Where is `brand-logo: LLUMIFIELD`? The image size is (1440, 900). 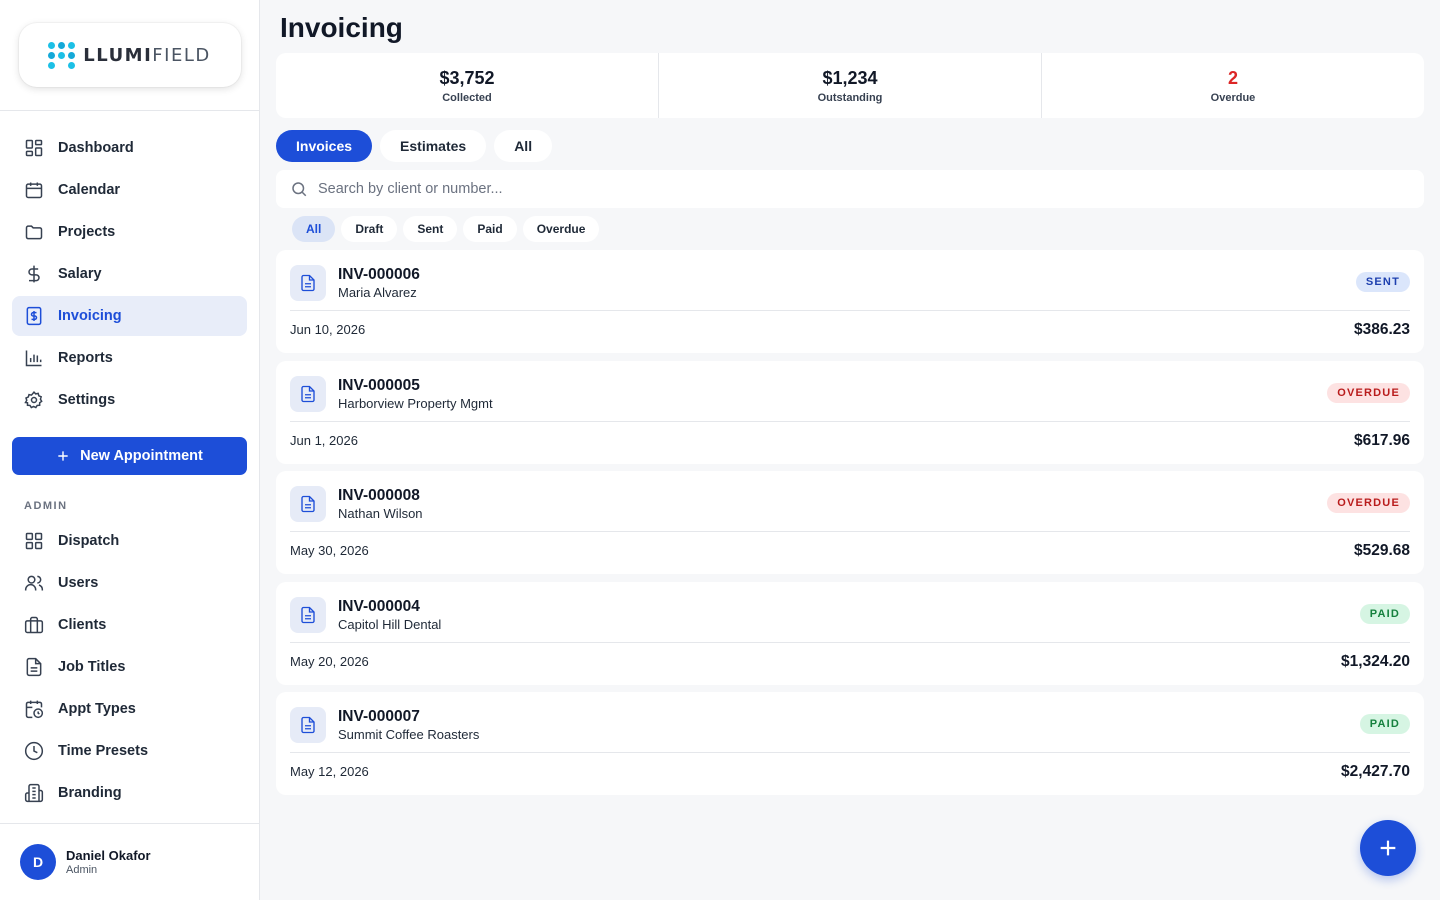 brand-logo: LLUMIFIELD is located at coordinates (129, 55).